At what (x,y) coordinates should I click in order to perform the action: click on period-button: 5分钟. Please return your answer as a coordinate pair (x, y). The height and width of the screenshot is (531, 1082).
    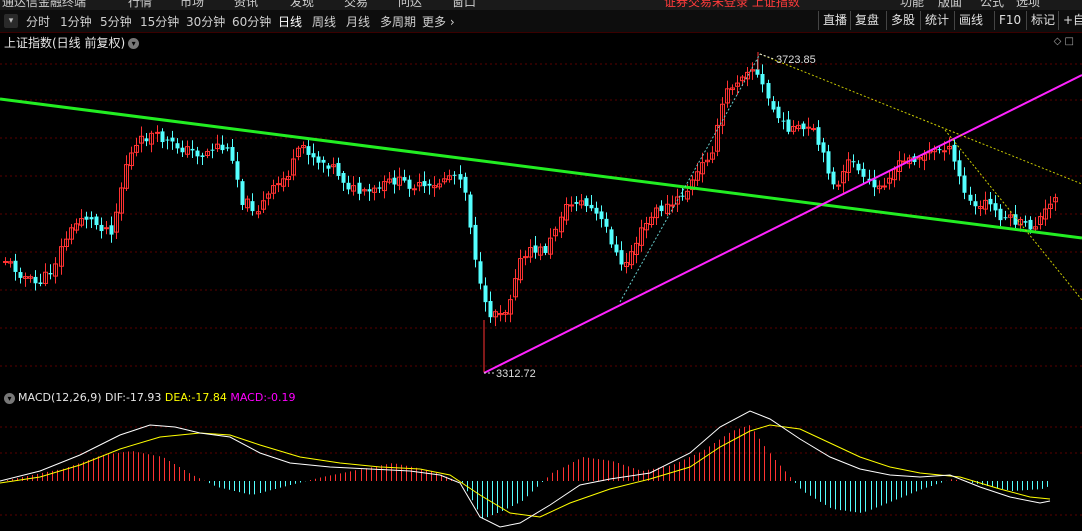
    Looking at the image, I should click on (116, 21).